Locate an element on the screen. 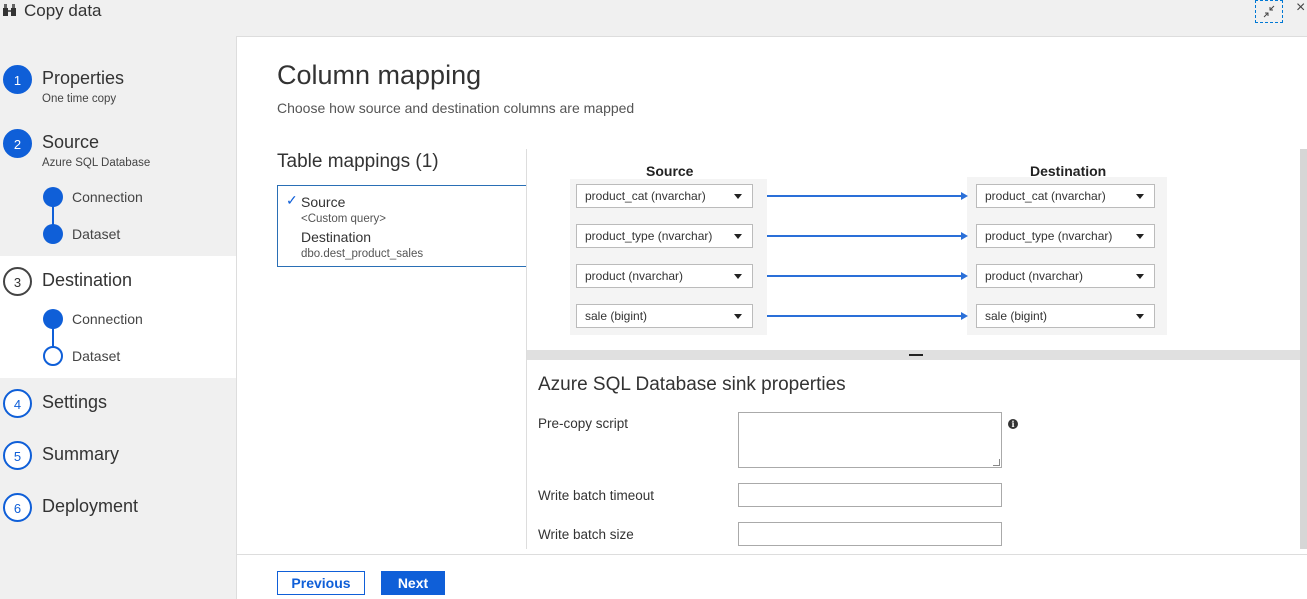 The width and height of the screenshot is (1307, 599). window-title: Copy data is located at coordinates (63, 10).